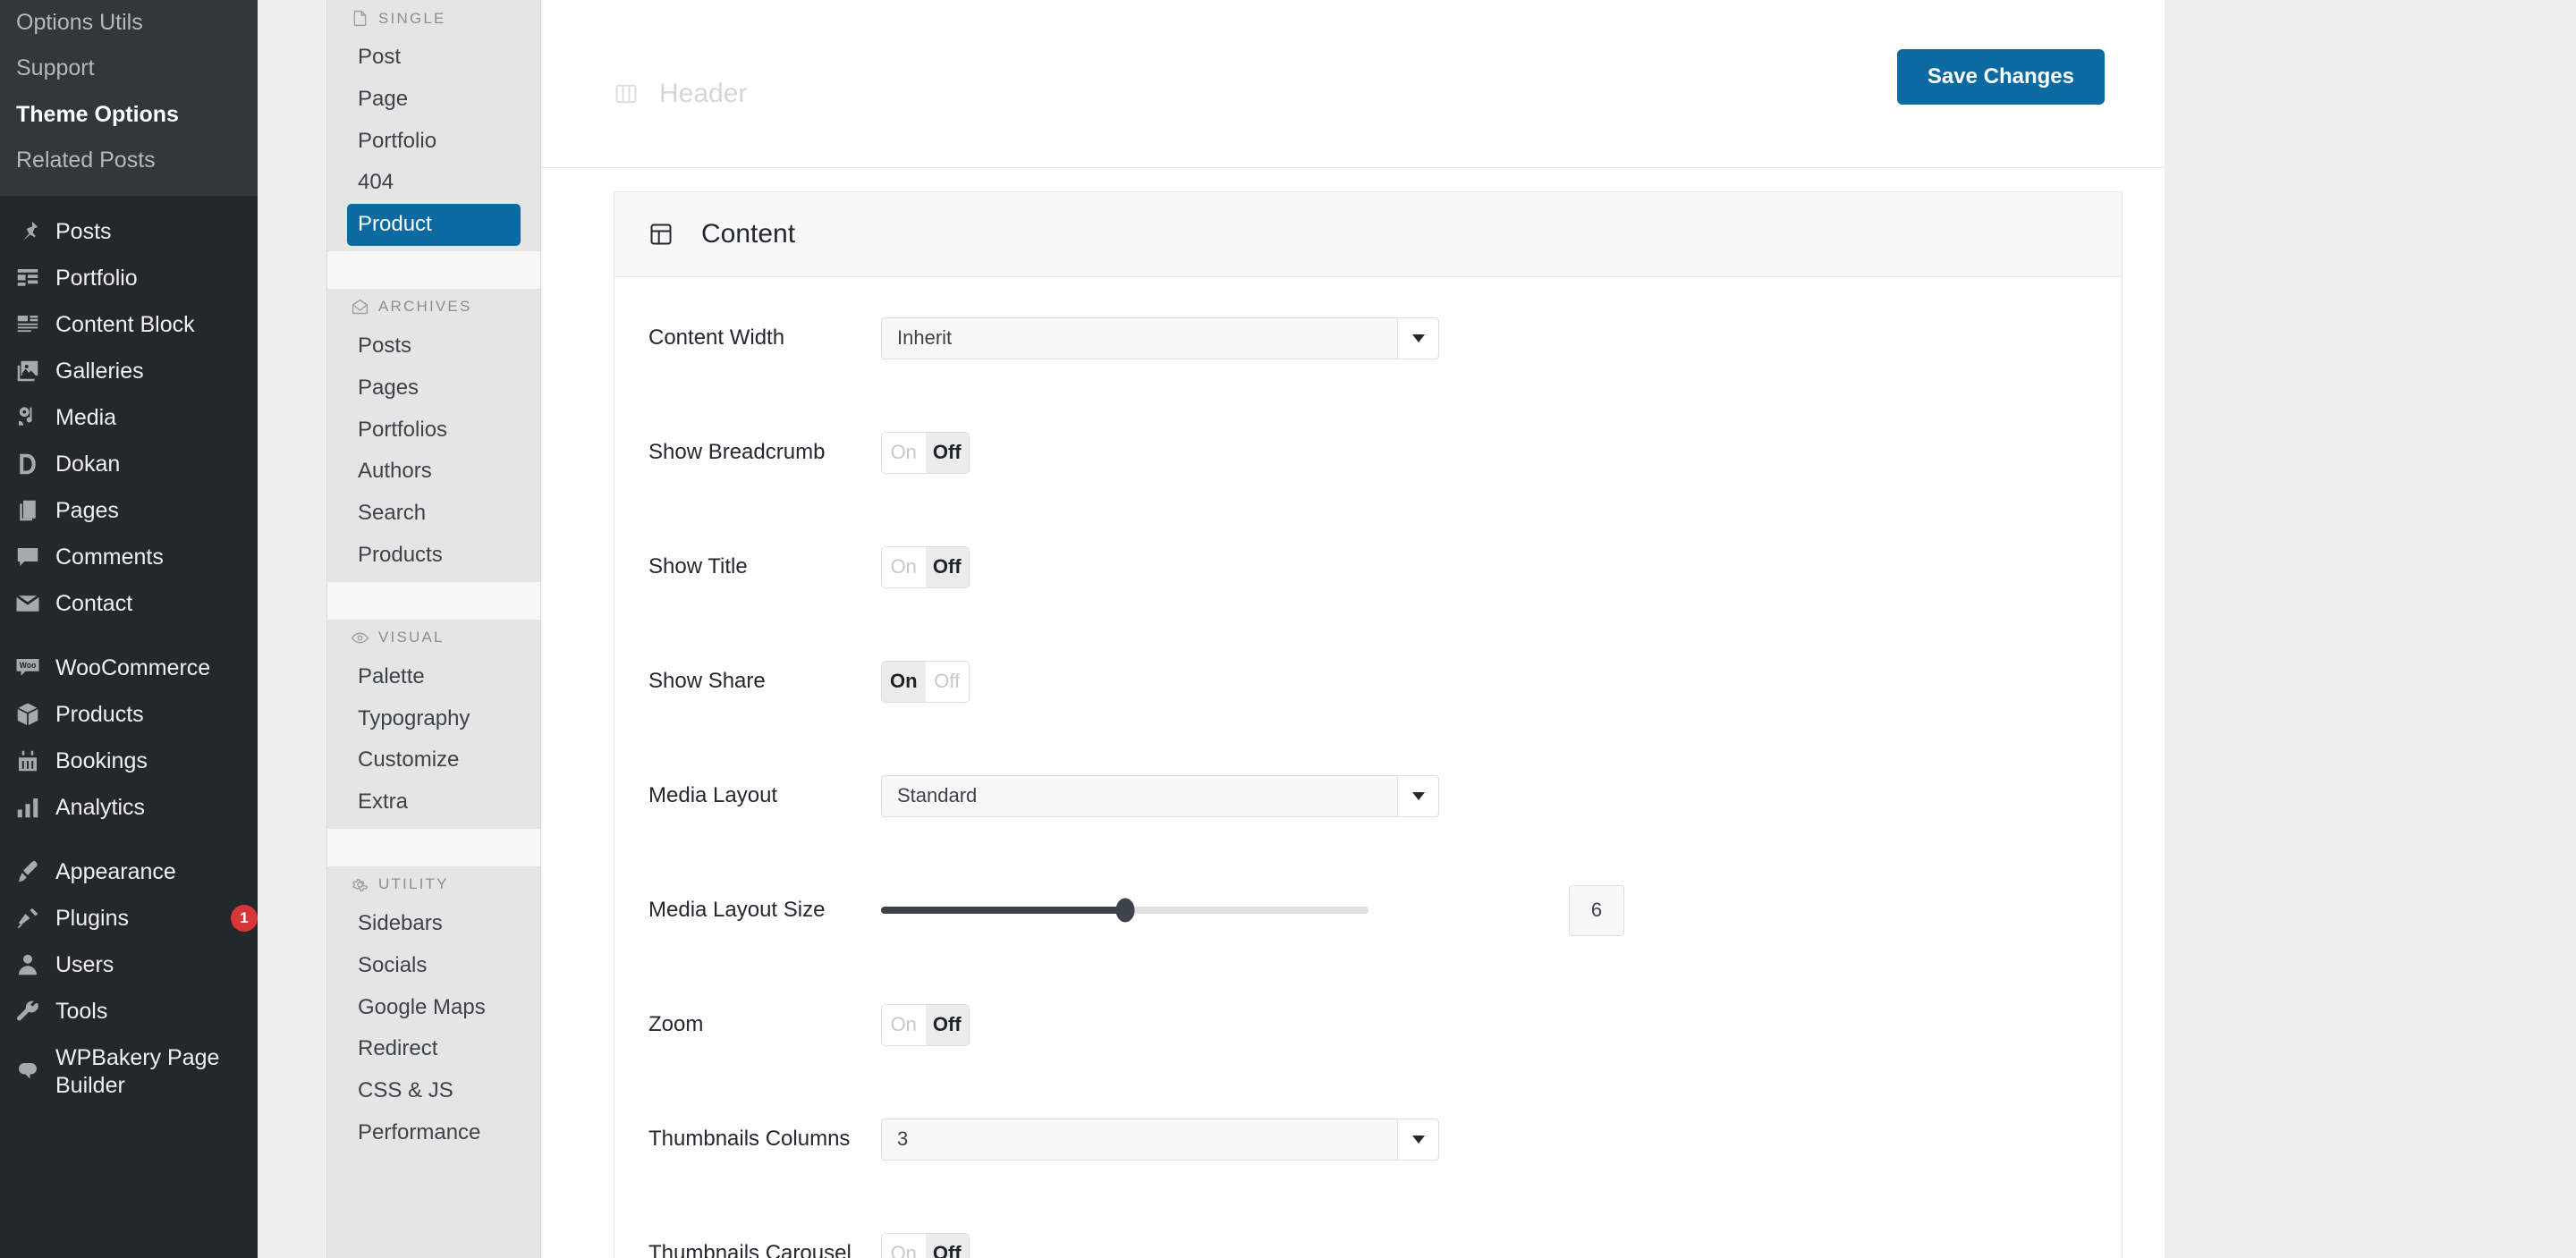 The height and width of the screenshot is (1258, 2576). I want to click on wp-menu-item-media: Media, so click(129, 417).